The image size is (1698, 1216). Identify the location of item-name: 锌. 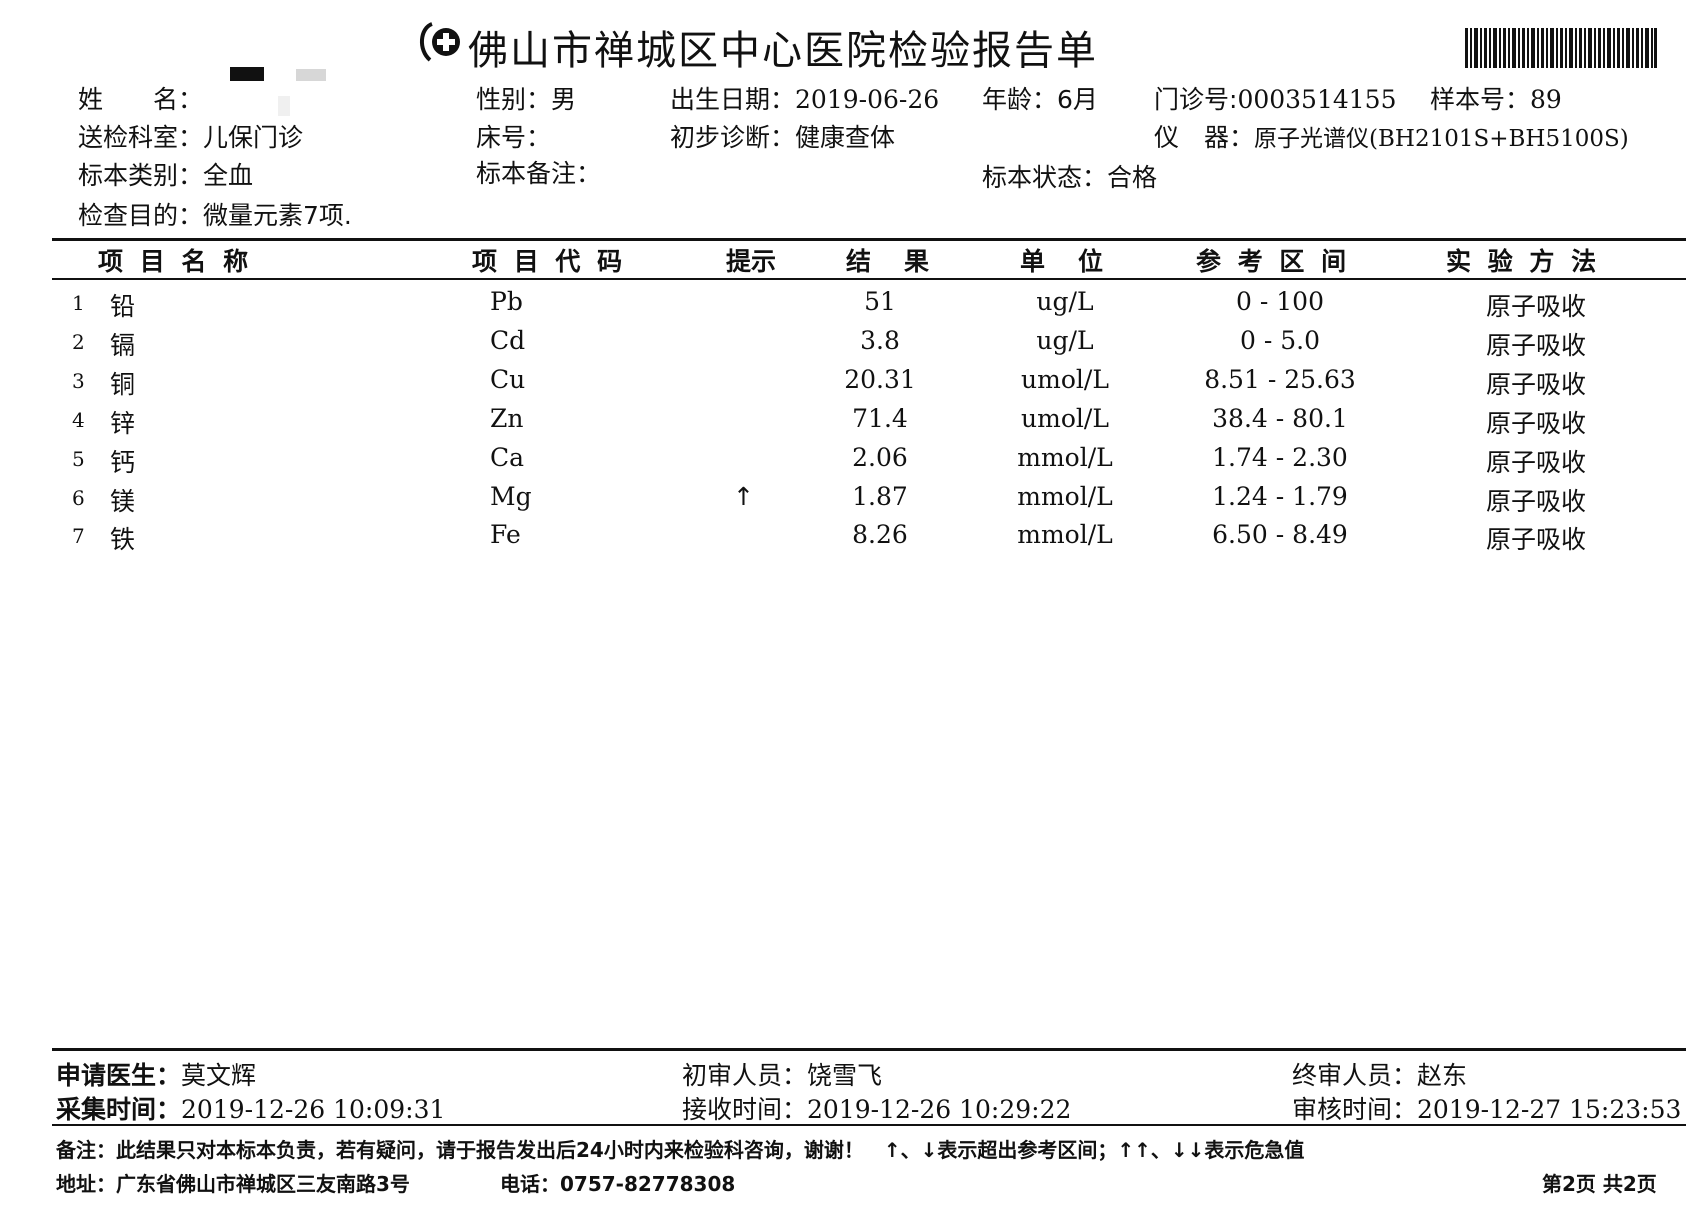
(123, 423).